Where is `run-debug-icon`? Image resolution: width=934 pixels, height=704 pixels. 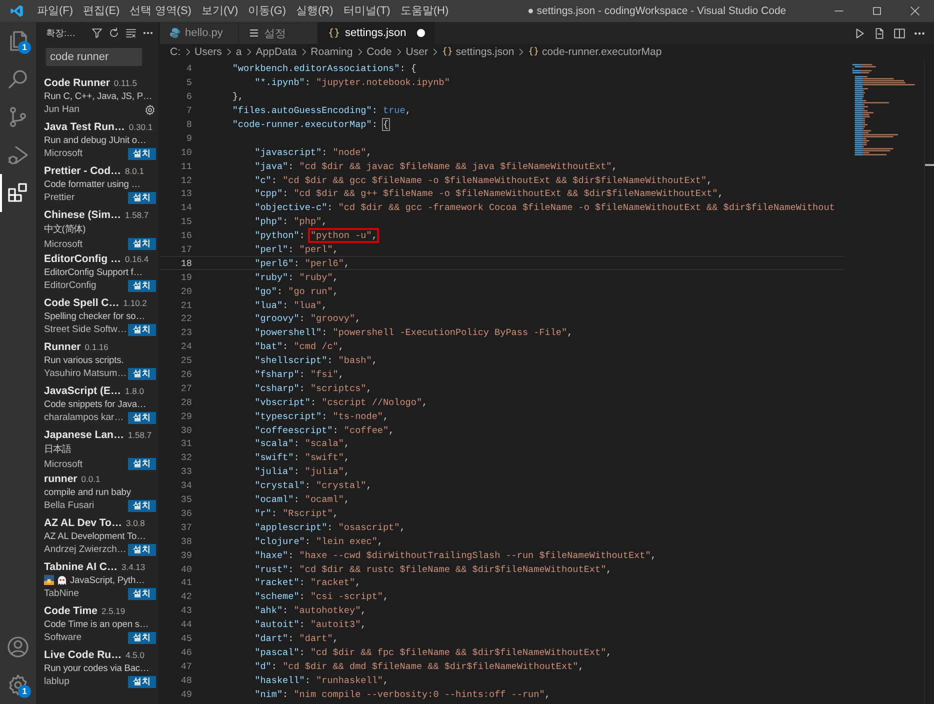 run-debug-icon is located at coordinates (18, 155).